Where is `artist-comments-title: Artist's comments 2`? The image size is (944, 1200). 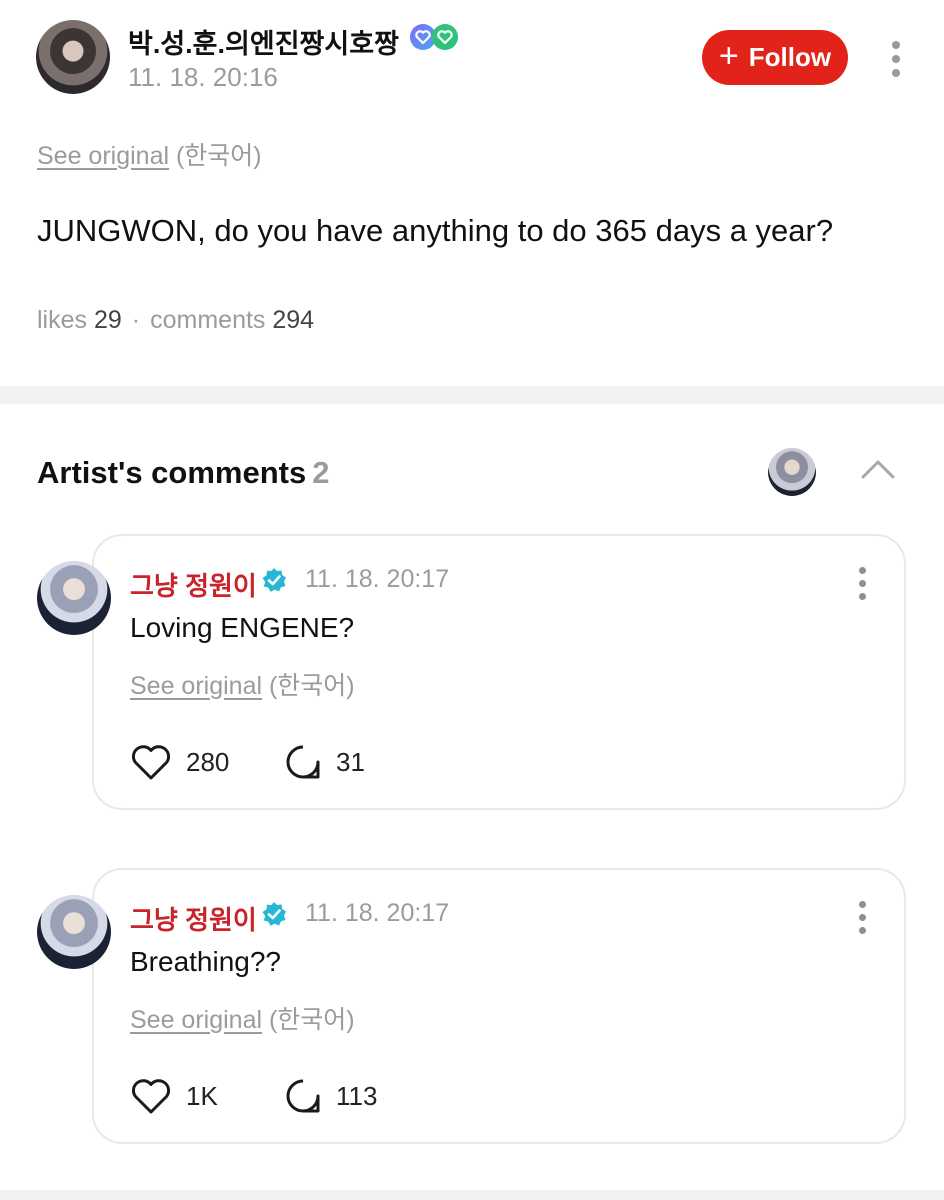
artist-comments-title: Artist's comments 2 is located at coordinates (183, 473).